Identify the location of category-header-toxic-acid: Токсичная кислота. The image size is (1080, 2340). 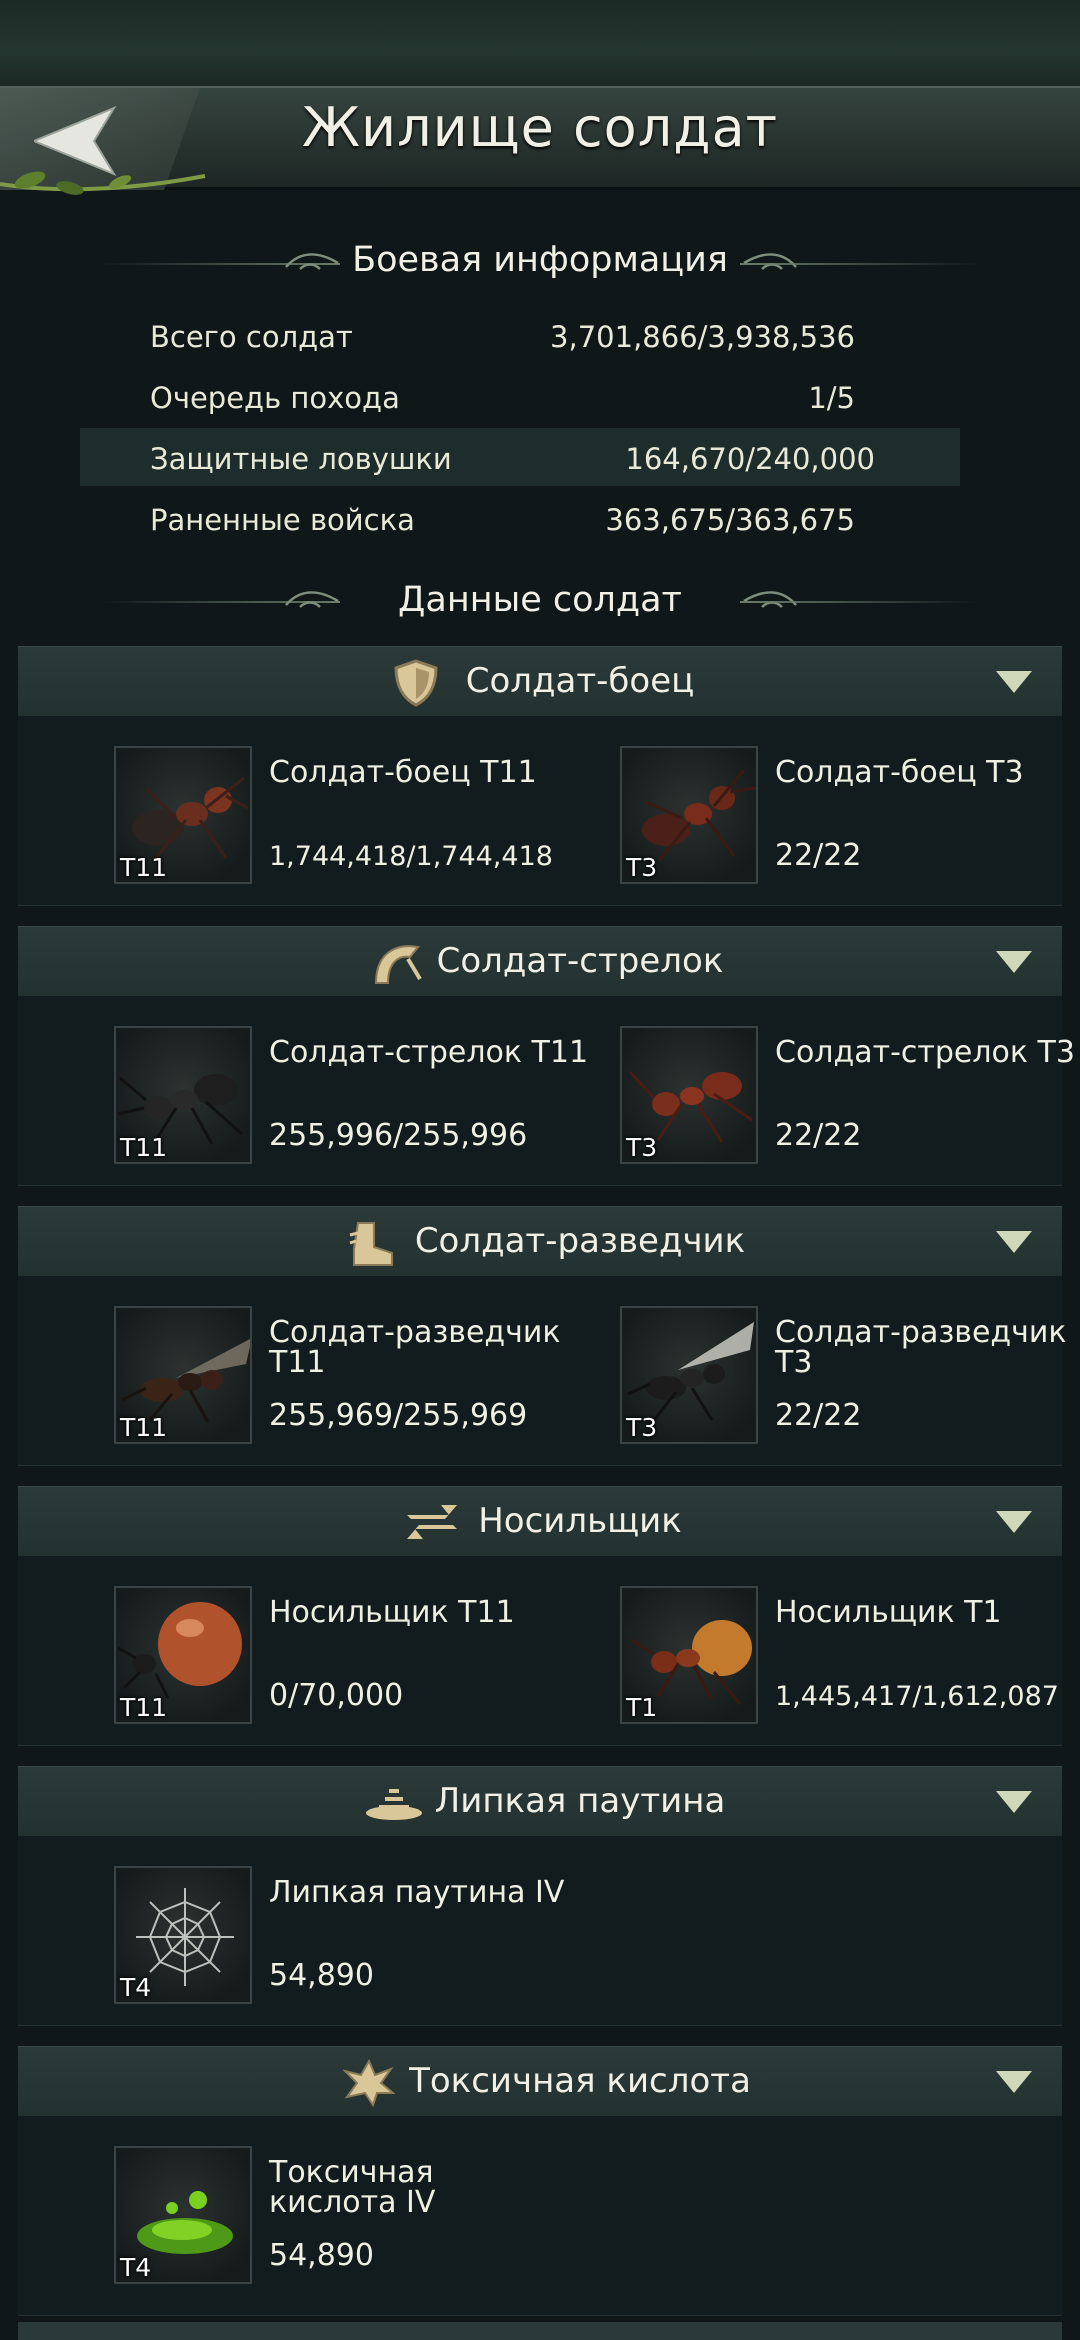
(540, 2081).